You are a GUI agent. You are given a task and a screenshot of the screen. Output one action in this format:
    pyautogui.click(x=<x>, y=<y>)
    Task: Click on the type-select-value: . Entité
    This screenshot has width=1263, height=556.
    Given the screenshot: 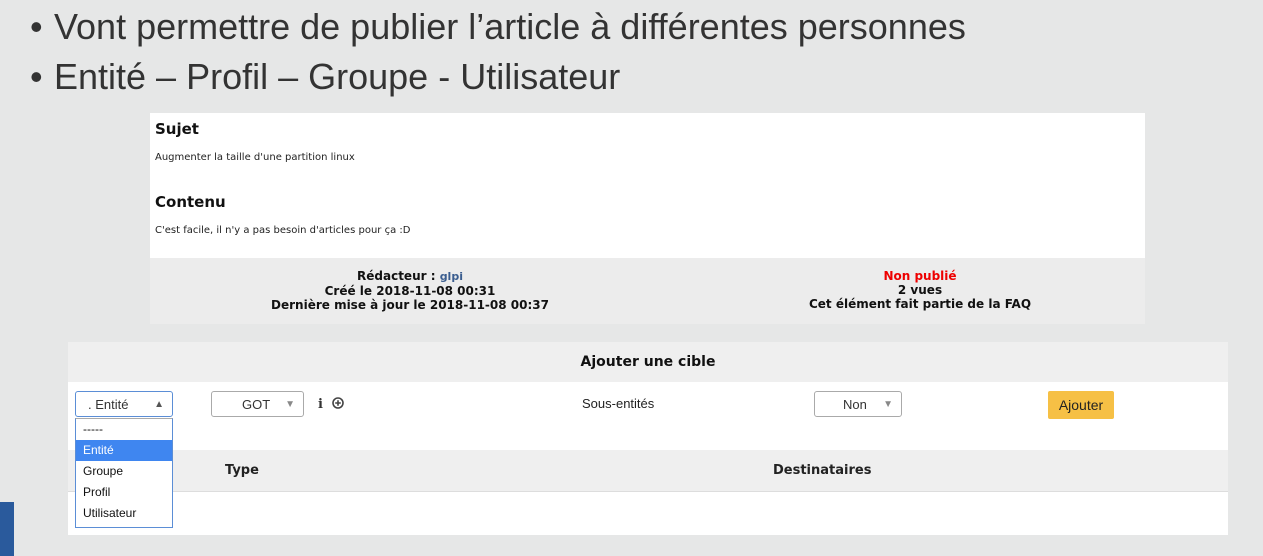 What is the action you would take?
    pyautogui.click(x=108, y=404)
    